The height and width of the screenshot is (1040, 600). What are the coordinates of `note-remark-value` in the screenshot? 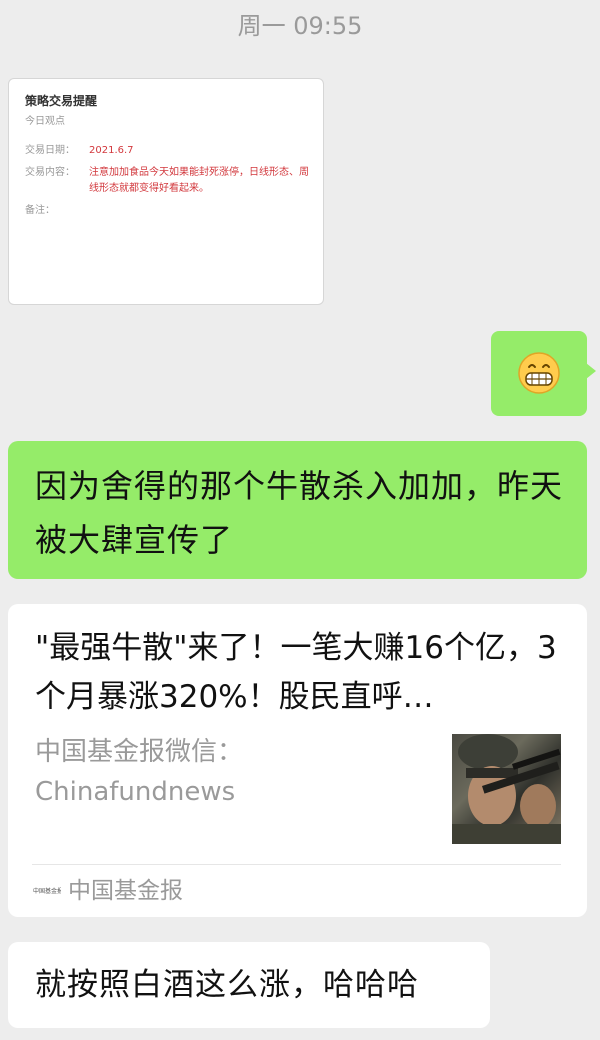 It's located at (199, 211).